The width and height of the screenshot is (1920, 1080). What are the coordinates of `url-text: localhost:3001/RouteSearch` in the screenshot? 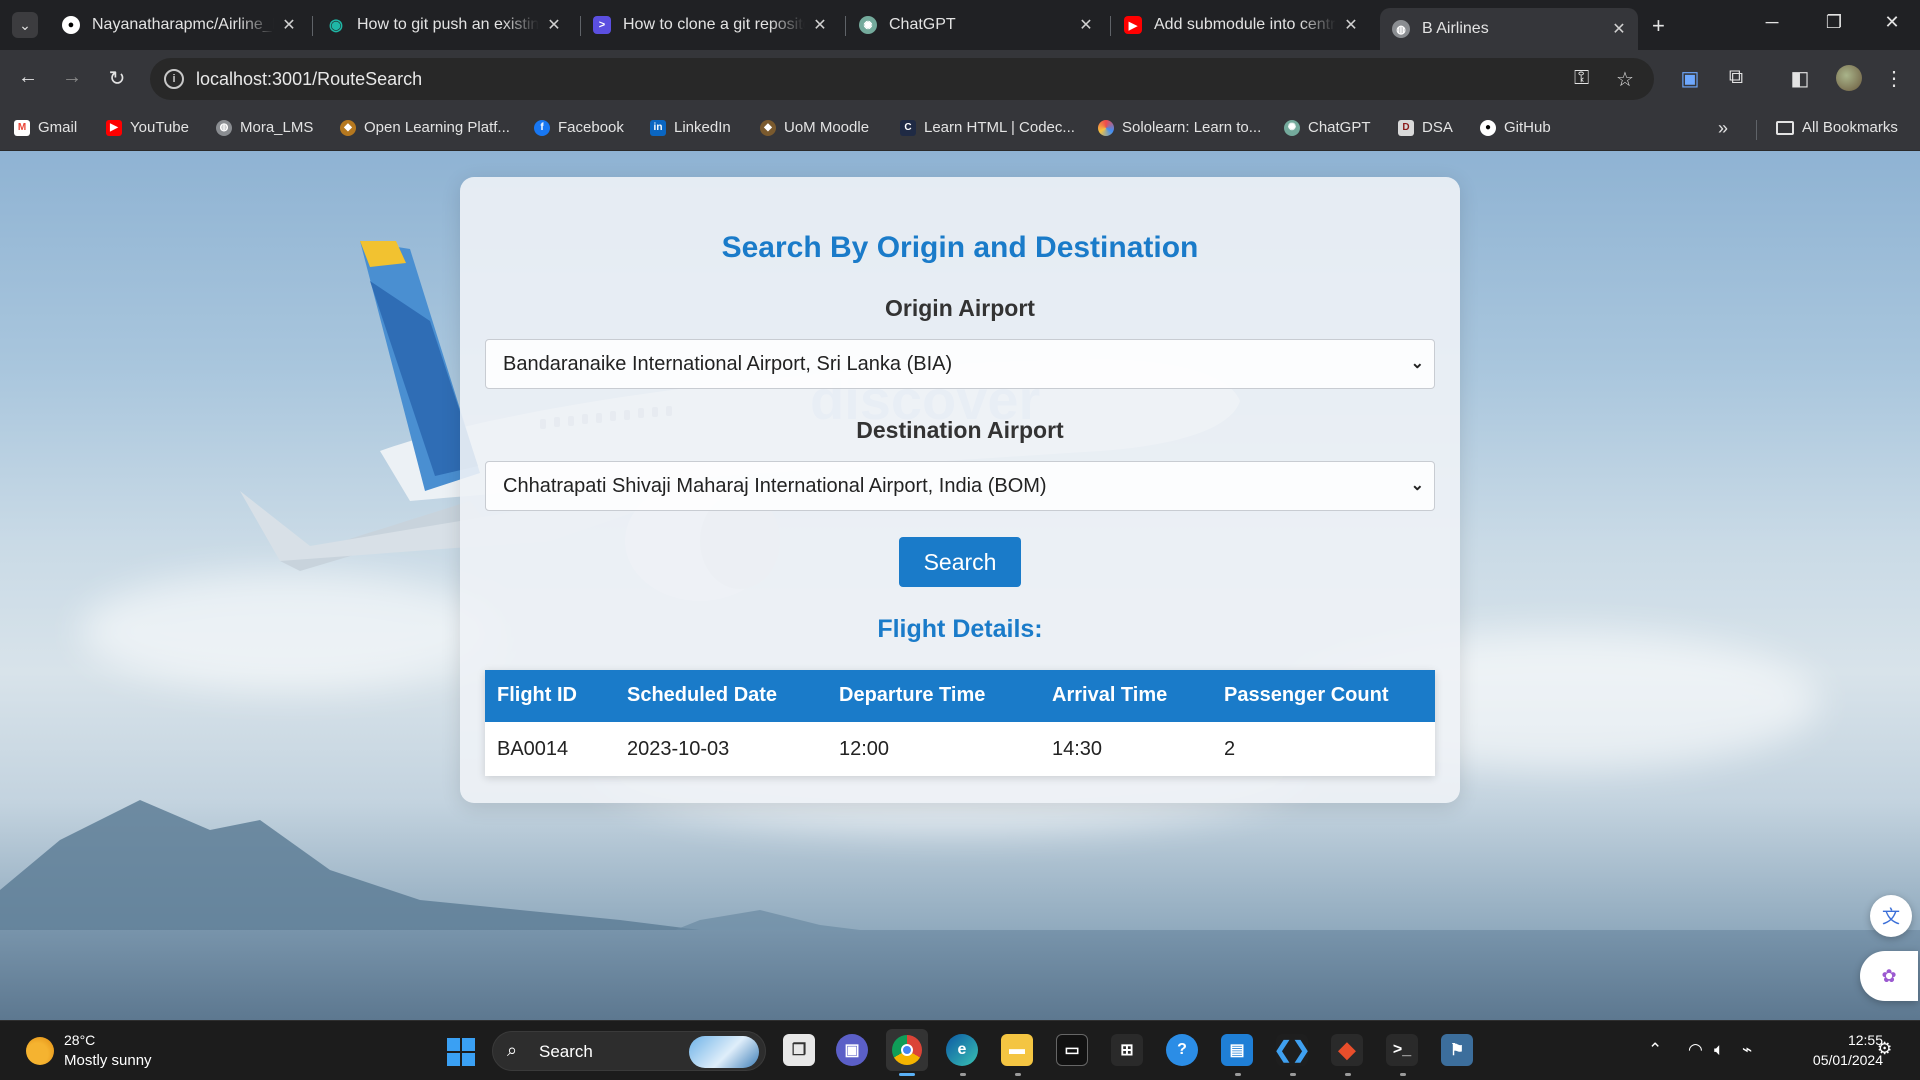 It's located at (309, 79).